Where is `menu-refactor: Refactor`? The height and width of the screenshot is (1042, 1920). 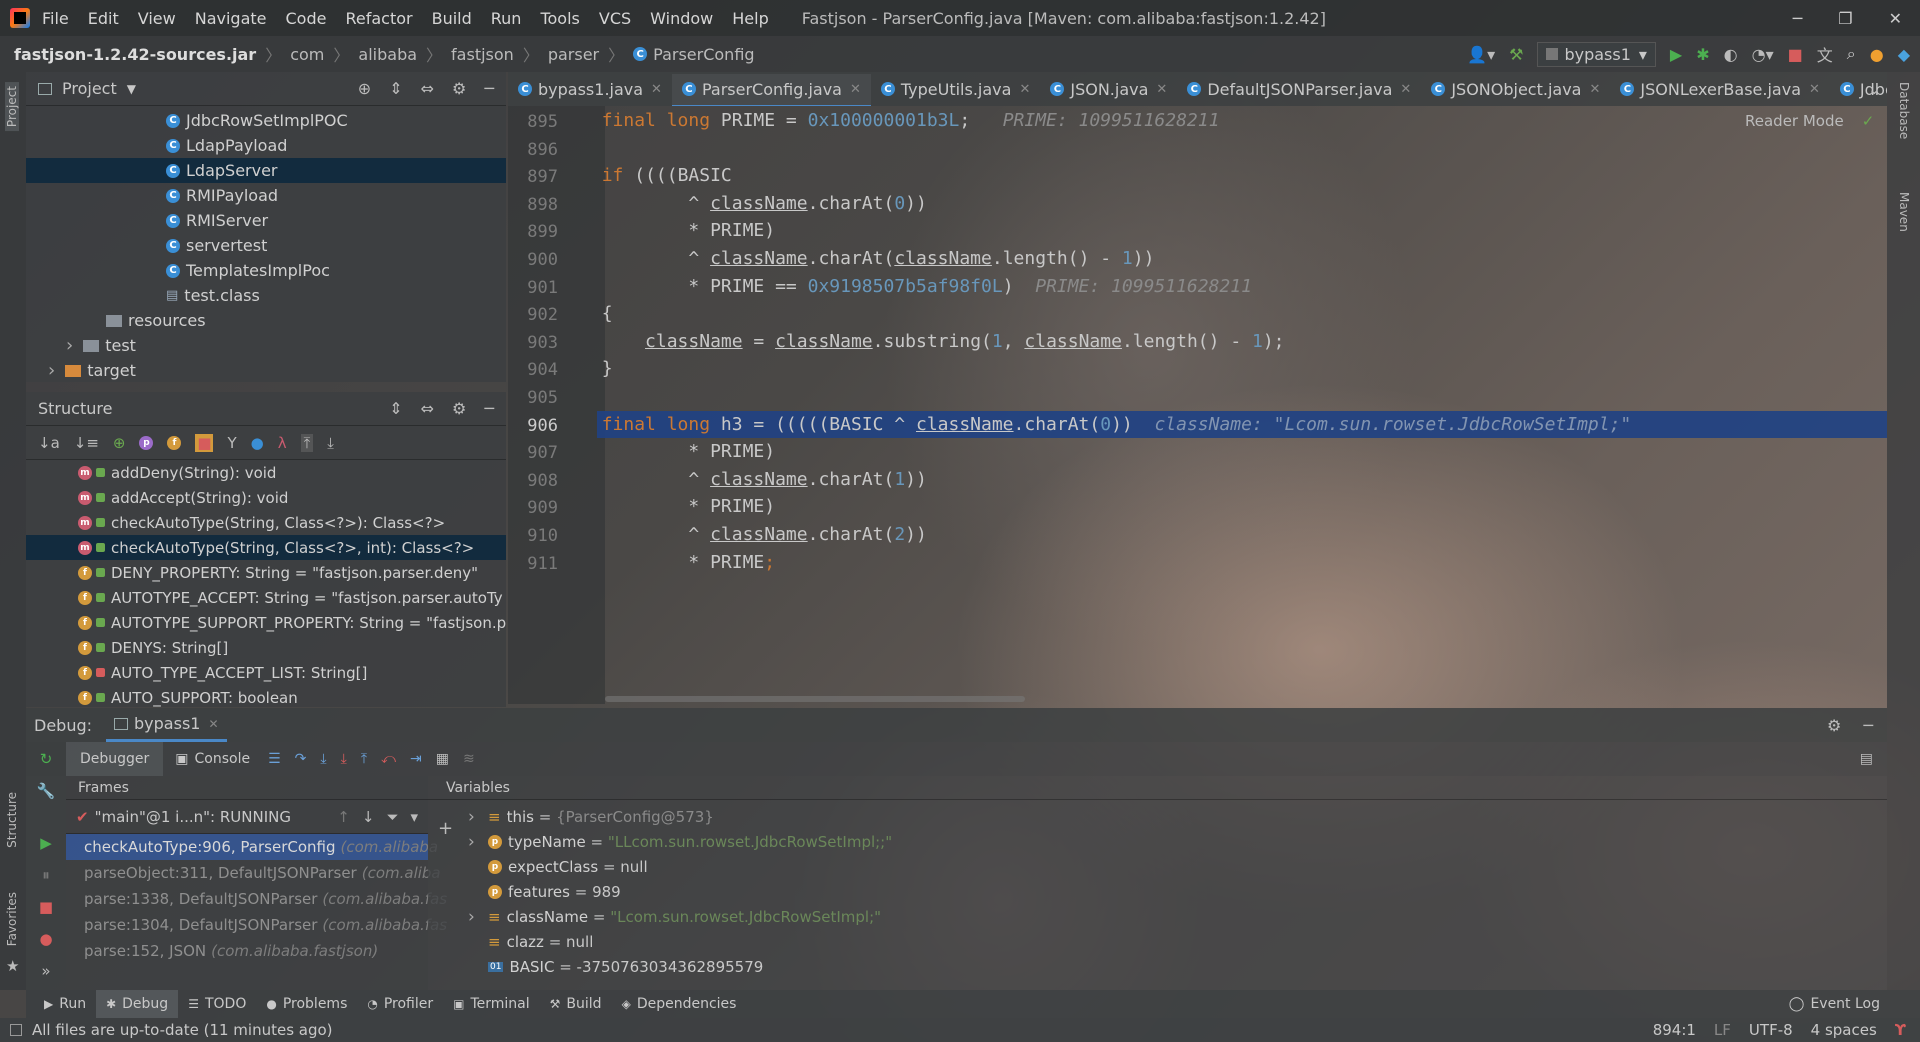
menu-refactor: Refactor is located at coordinates (378, 18).